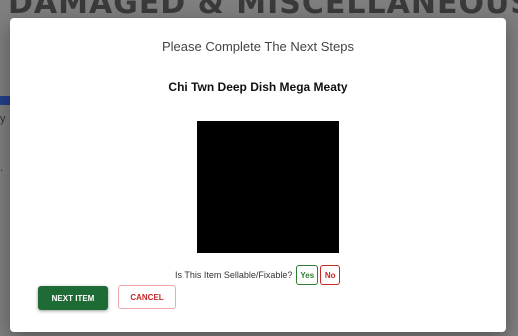 The height and width of the screenshot is (336, 518). What do you see at coordinates (258, 46) in the screenshot?
I see `dialog-title: Please Complete The Next Steps` at bounding box center [258, 46].